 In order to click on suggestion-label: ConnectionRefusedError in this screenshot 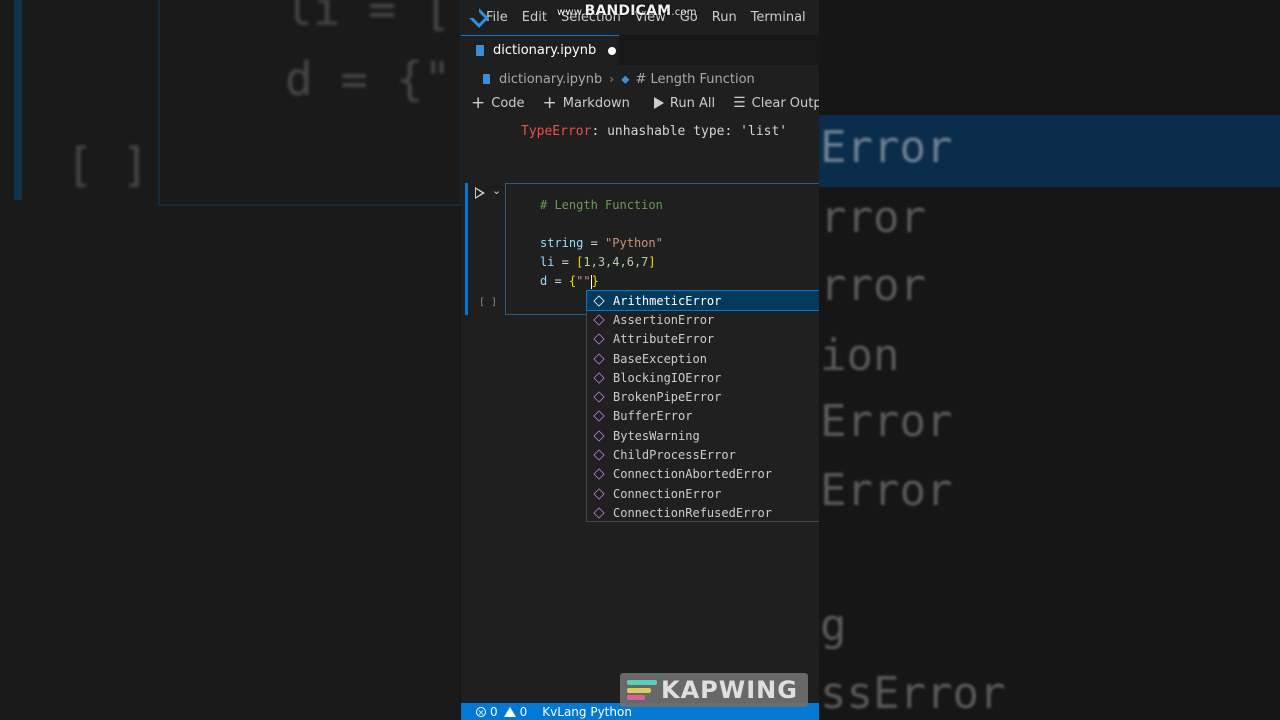, I will do `click(692, 512)`.